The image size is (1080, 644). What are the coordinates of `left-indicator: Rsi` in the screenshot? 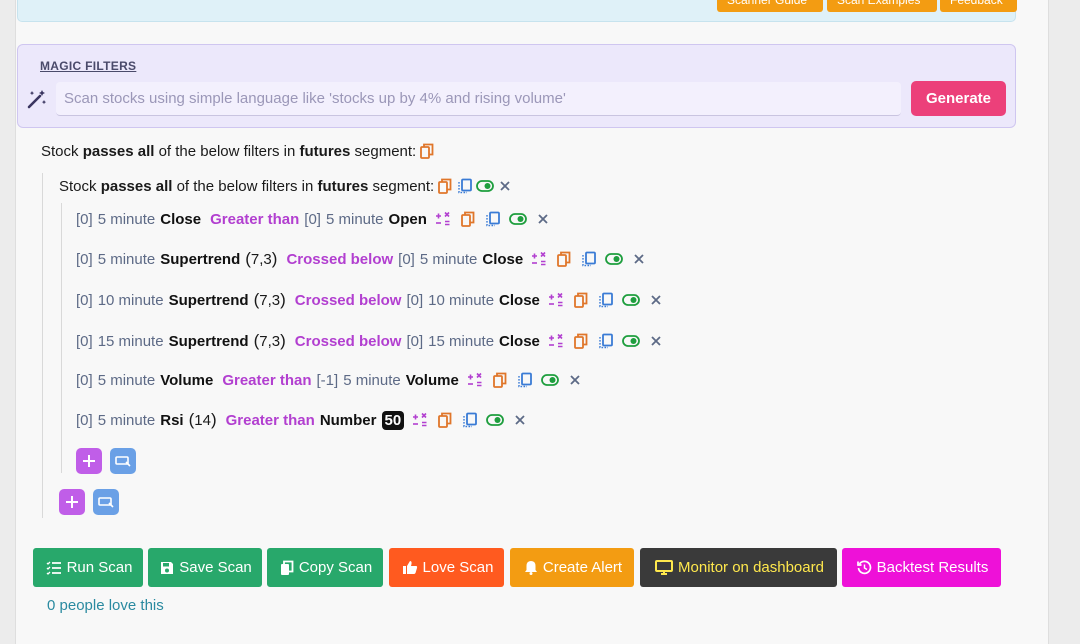 It's located at (171, 420).